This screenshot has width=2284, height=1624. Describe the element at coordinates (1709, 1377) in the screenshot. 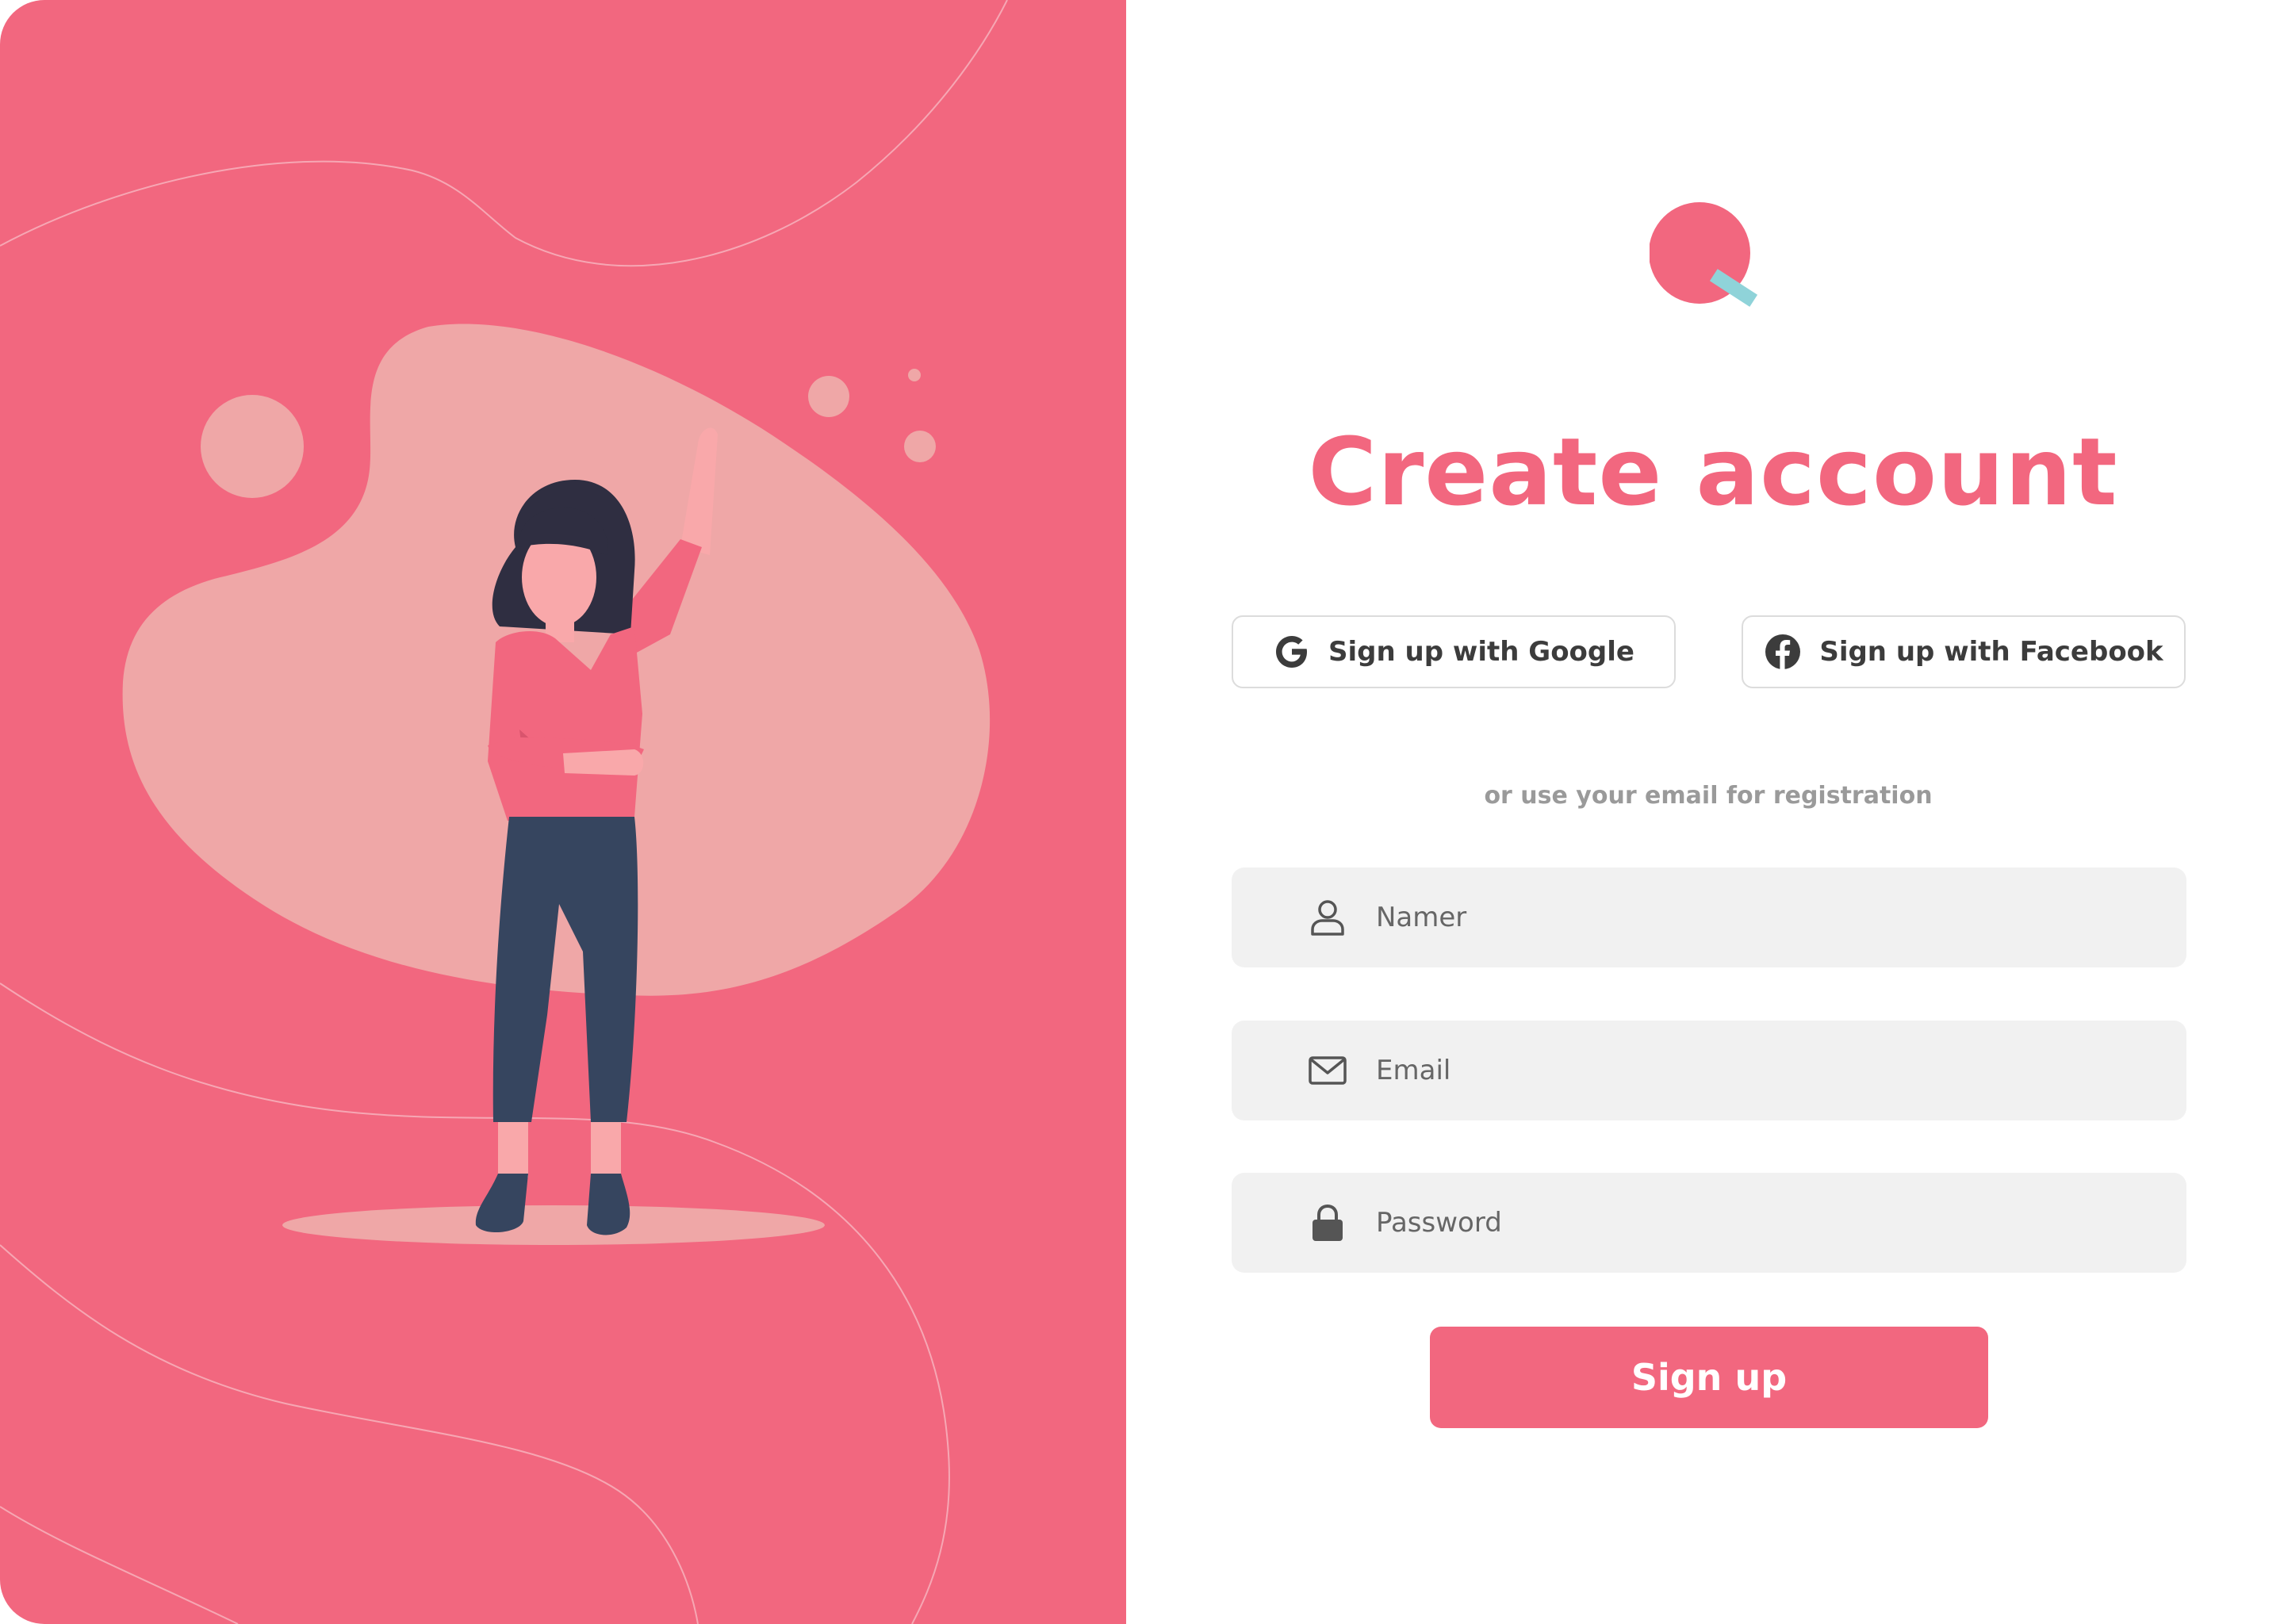

I see `sign-up-button: Sign up` at that location.